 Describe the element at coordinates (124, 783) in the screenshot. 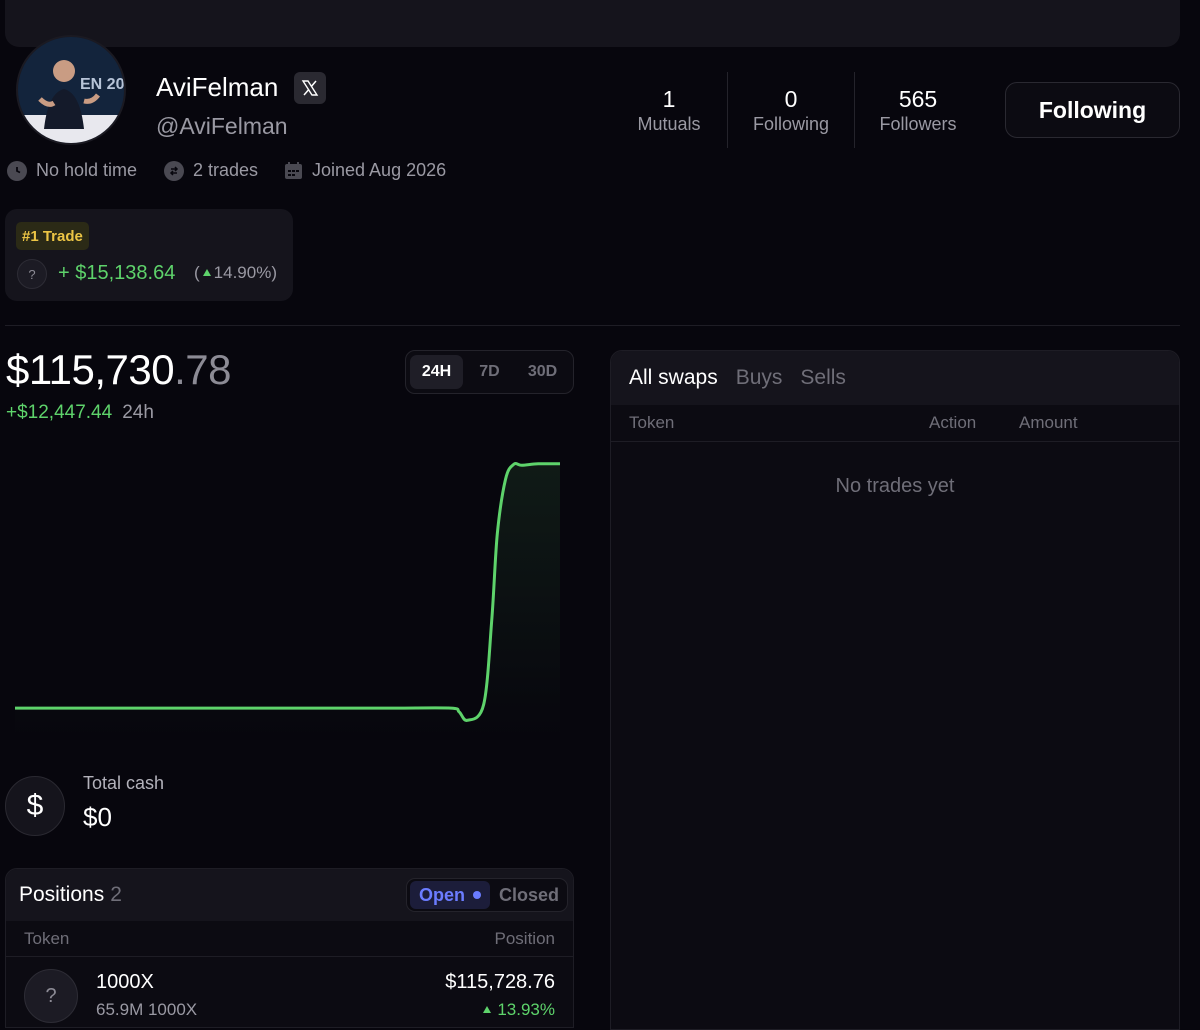

I see `total-cash-label: Total cash` at that location.